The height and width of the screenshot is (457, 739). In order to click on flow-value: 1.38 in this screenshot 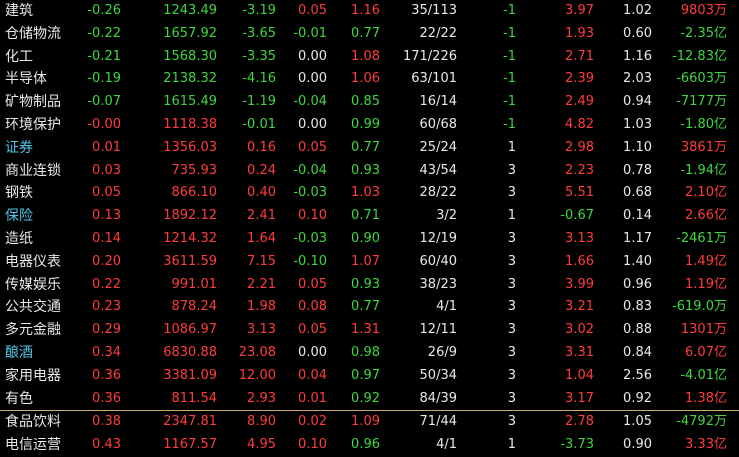, I will do `click(699, 398)`.